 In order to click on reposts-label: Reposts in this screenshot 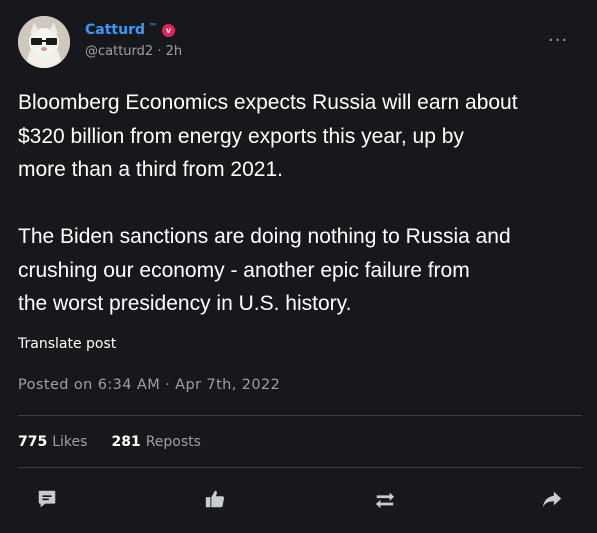, I will do `click(173, 442)`.